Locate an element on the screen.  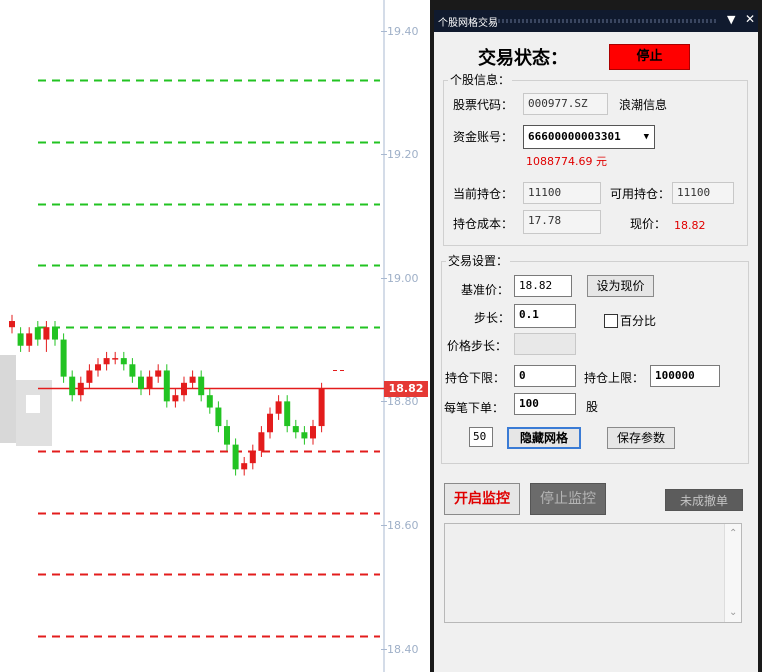
grid-count-input: 50 is located at coordinates (481, 437).